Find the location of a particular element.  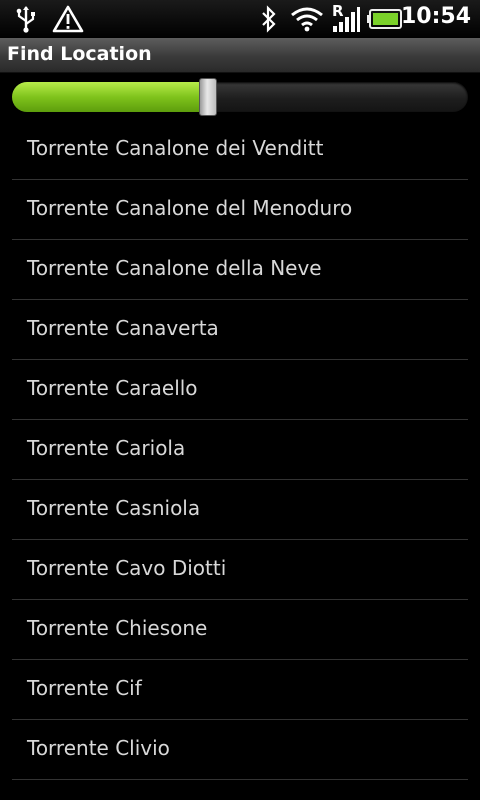

list-item-label: Torrente Clivio is located at coordinates (98, 748).